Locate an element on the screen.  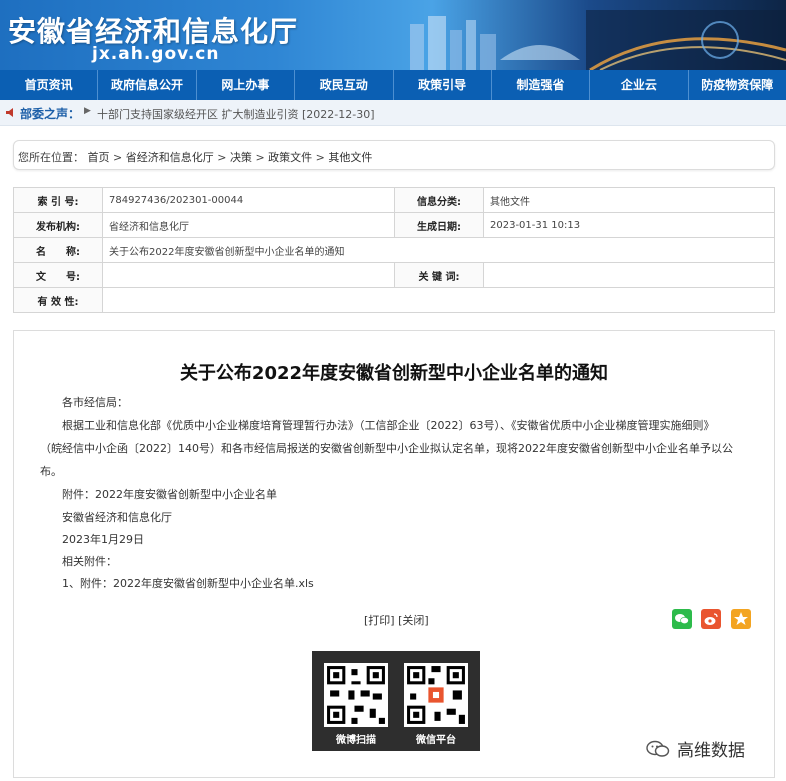
weibo-qr-label: 微博扫描 is located at coordinates (356, 740).